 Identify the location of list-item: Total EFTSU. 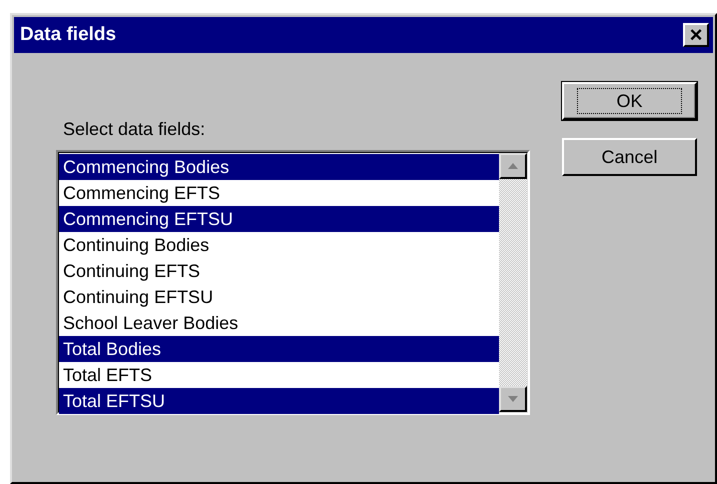
(279, 401).